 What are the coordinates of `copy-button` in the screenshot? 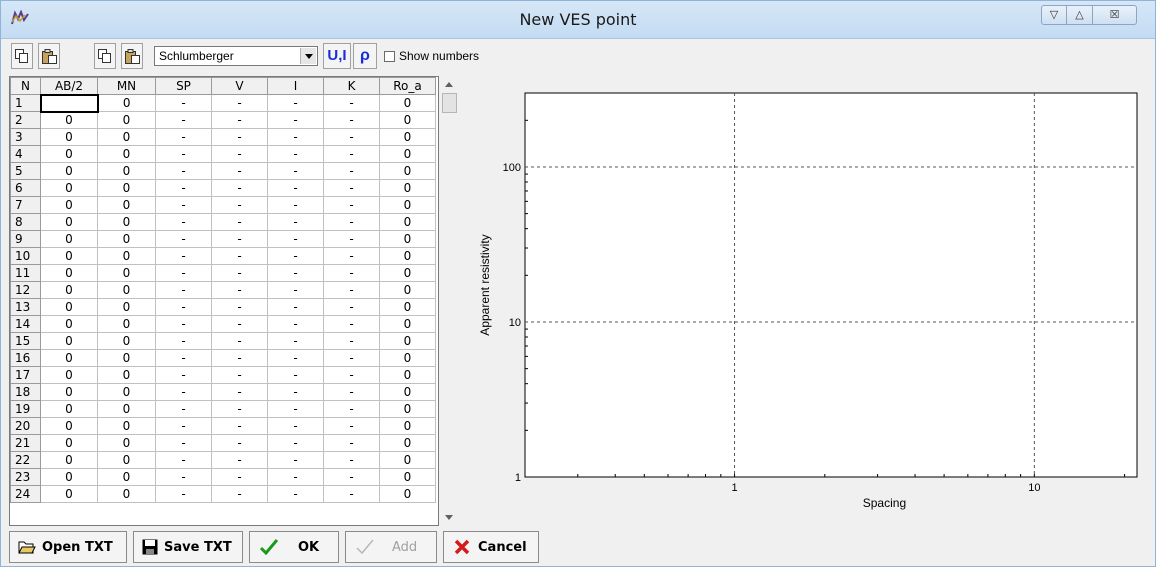 It's located at (22, 56).